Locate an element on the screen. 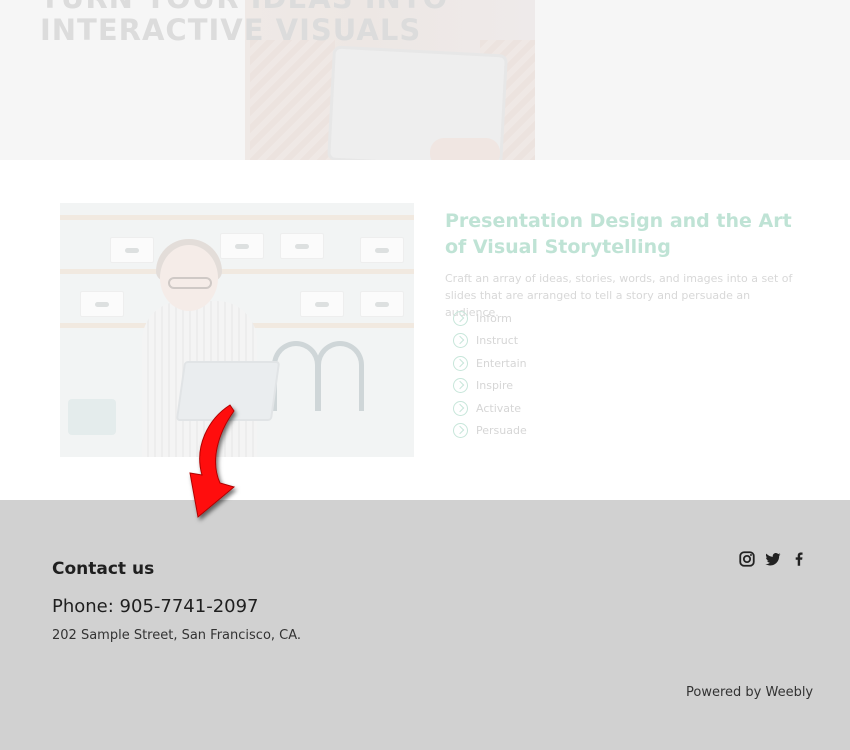  instagram-icon is located at coordinates (747, 559).